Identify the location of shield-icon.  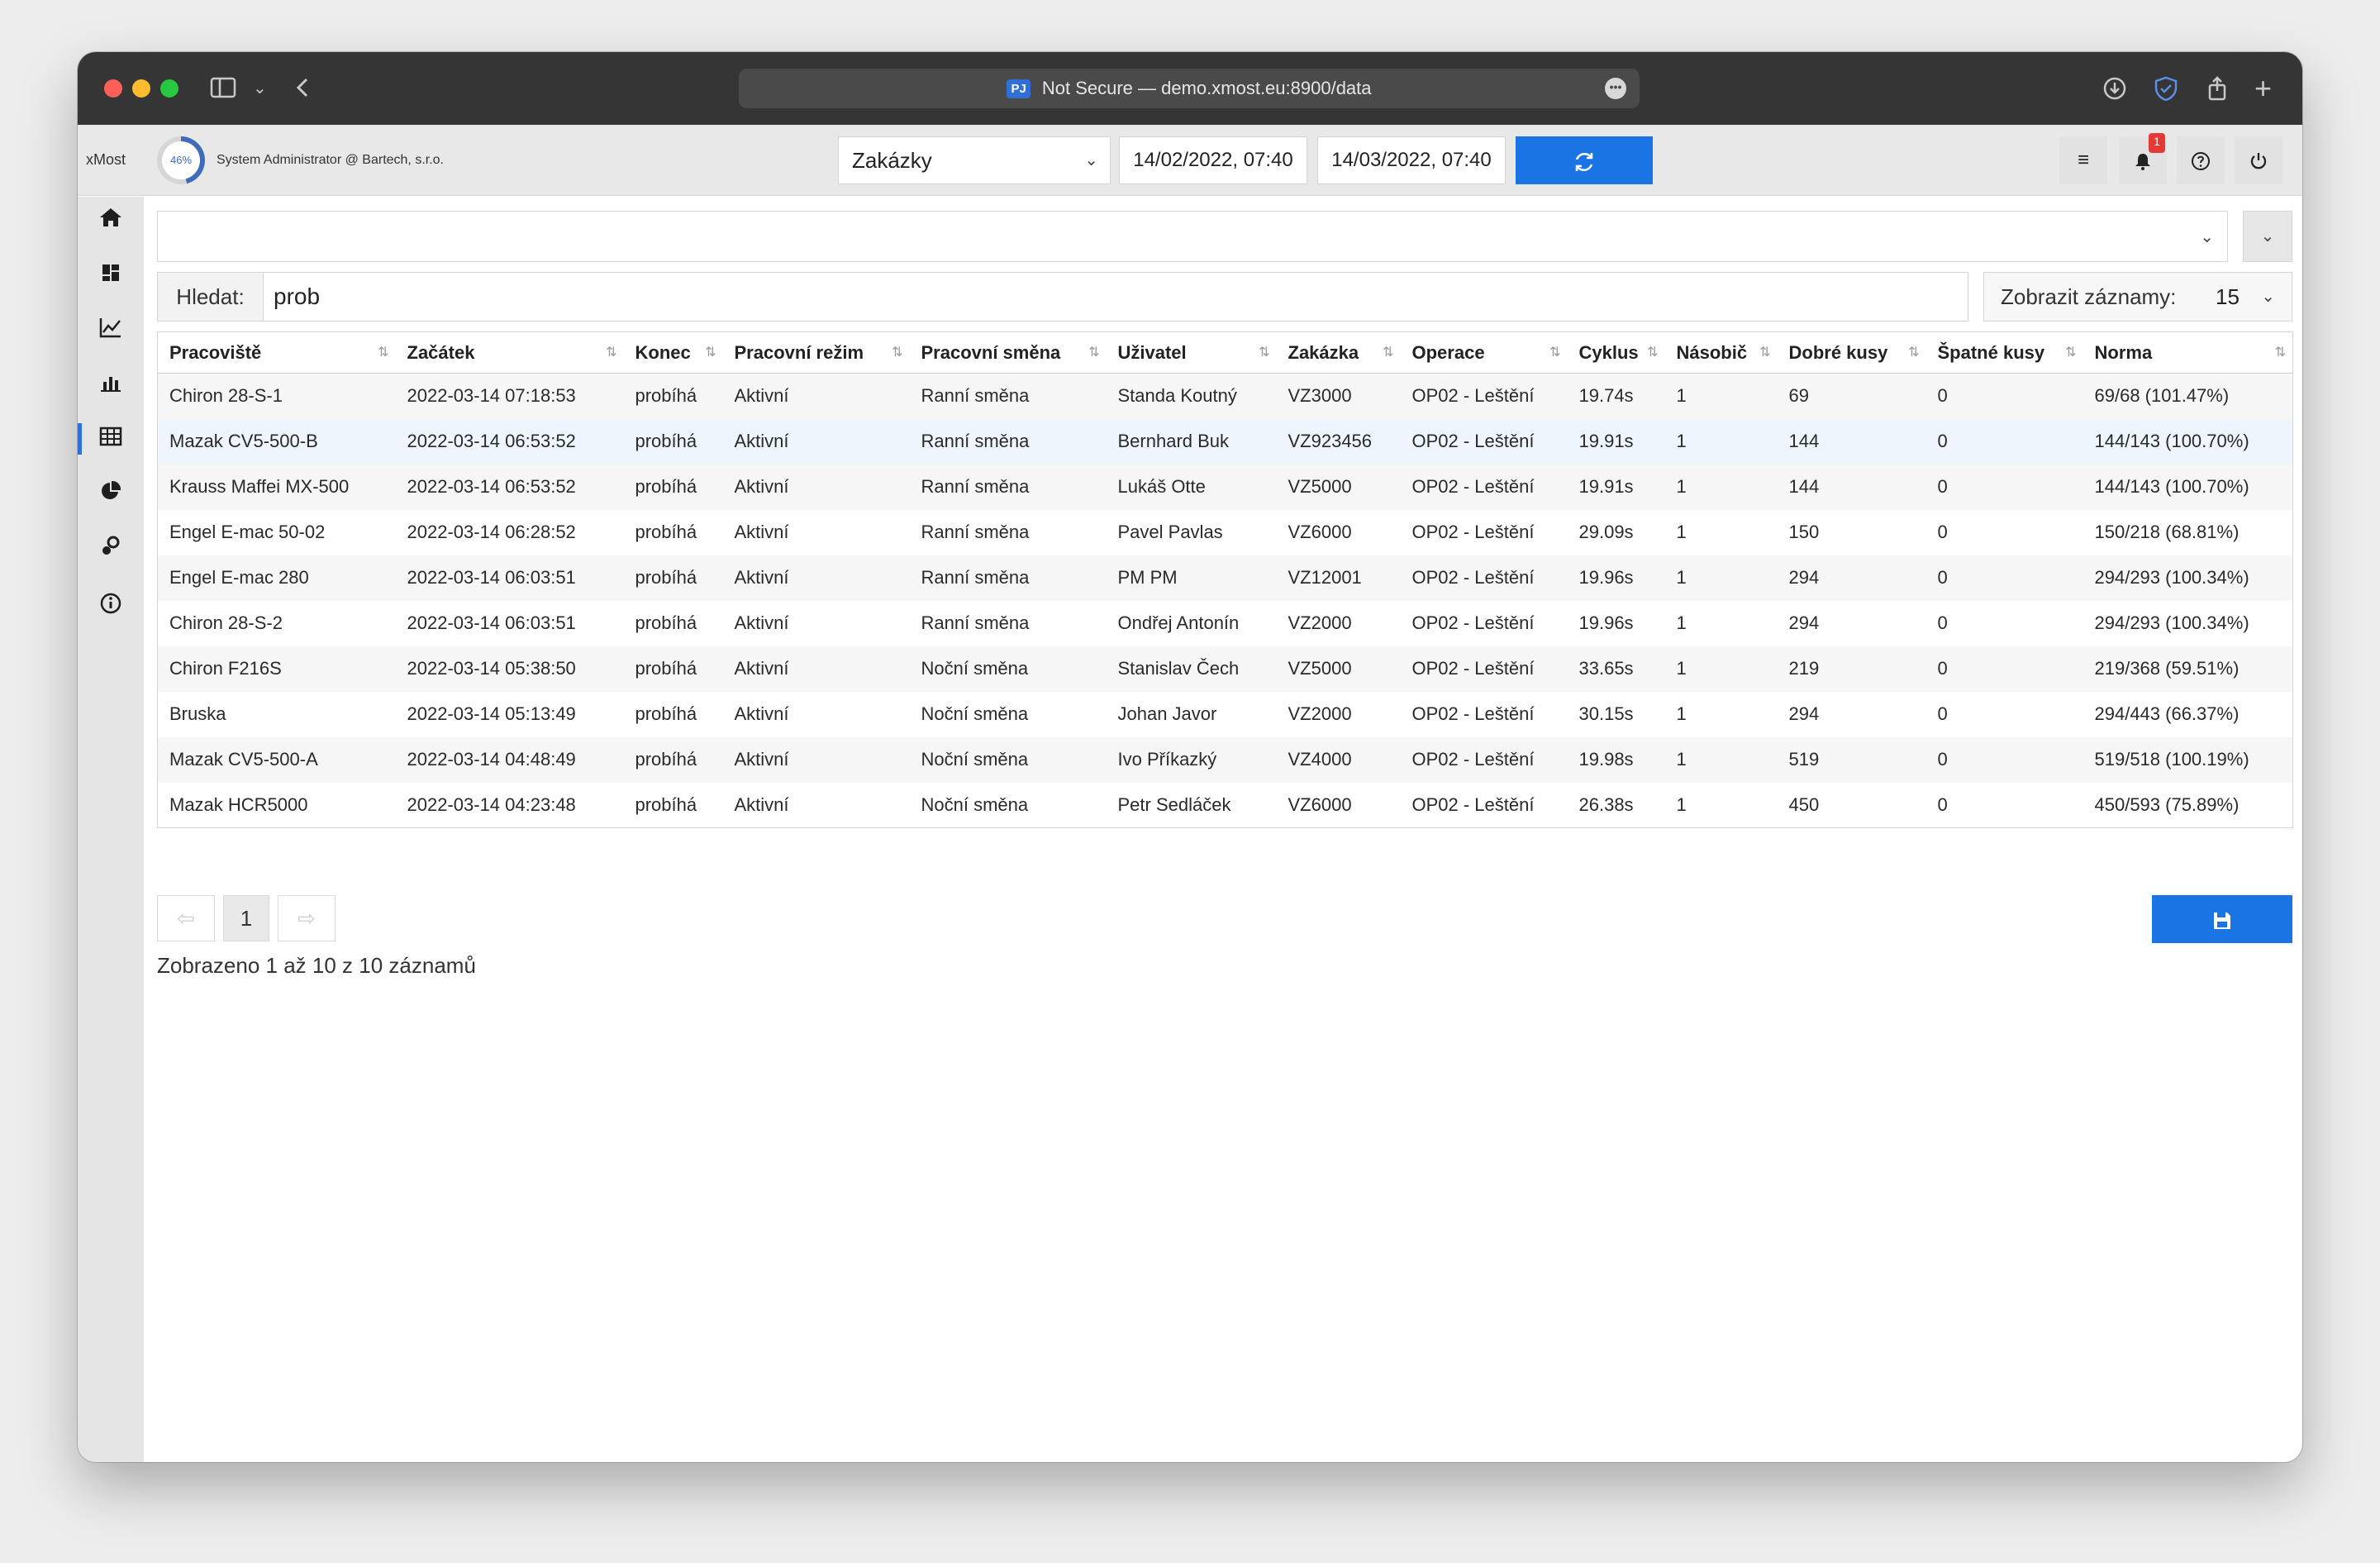
(2166, 91).